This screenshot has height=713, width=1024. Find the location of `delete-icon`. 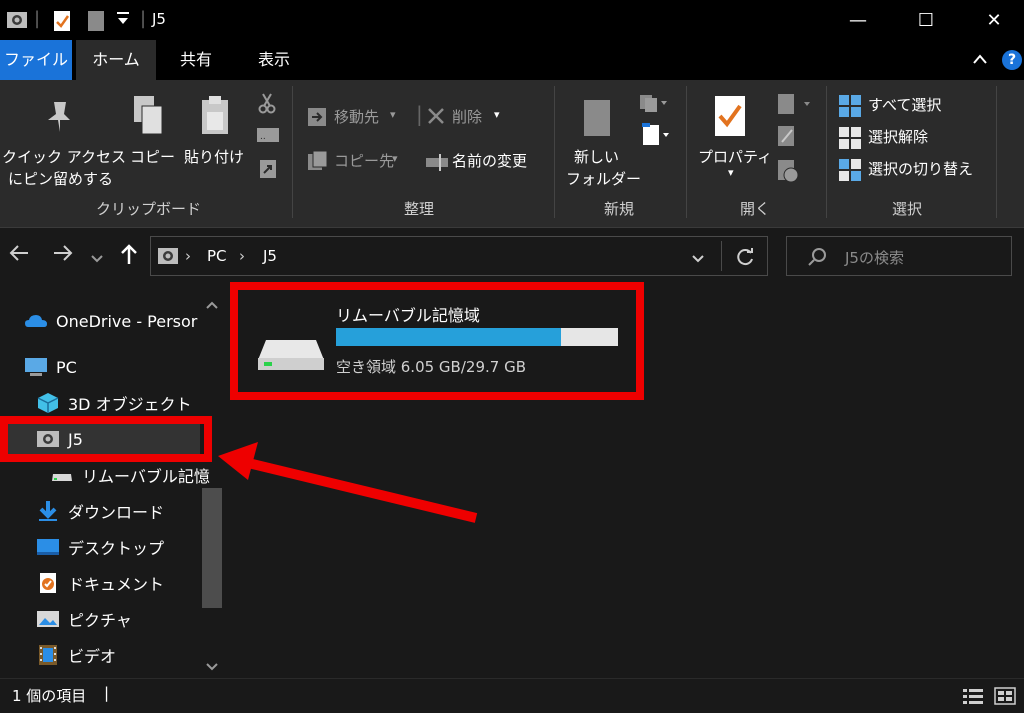

delete-icon is located at coordinates (436, 118).